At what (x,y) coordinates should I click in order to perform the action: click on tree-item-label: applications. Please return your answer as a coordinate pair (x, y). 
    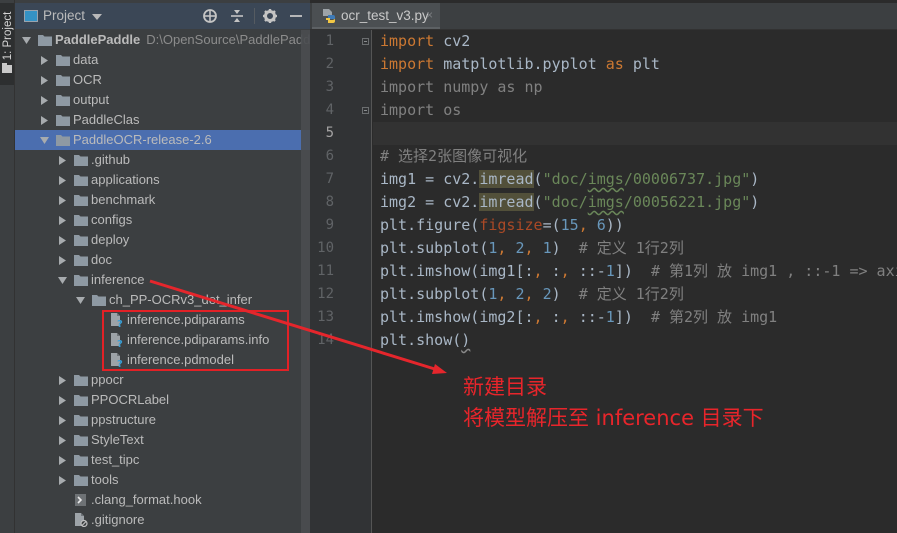
    Looking at the image, I should click on (125, 180).